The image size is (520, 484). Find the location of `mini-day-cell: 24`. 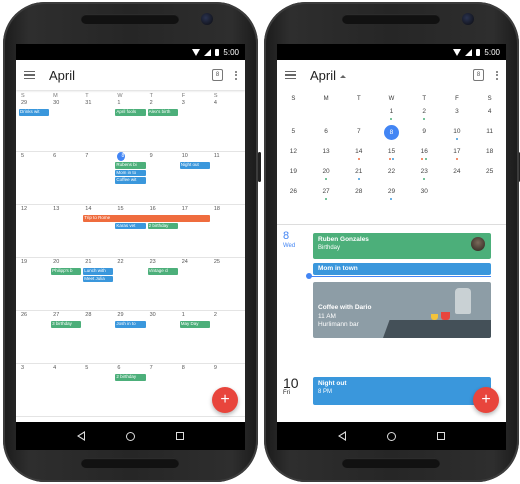

mini-day-cell: 24 is located at coordinates (457, 176).